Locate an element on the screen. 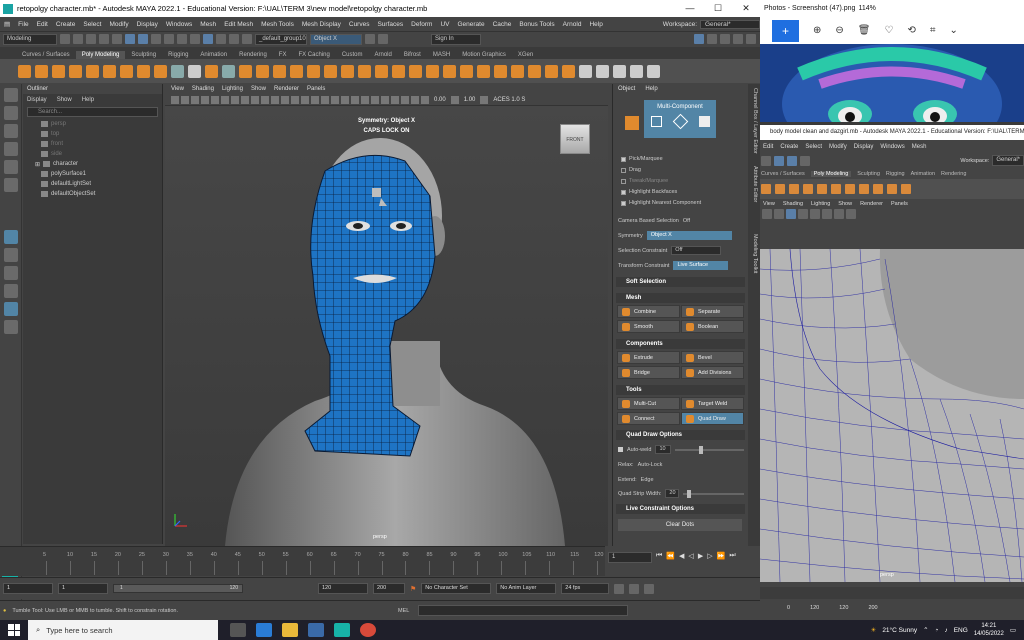 The height and width of the screenshot is (640, 1024). menu-uv: UV is located at coordinates (444, 24).